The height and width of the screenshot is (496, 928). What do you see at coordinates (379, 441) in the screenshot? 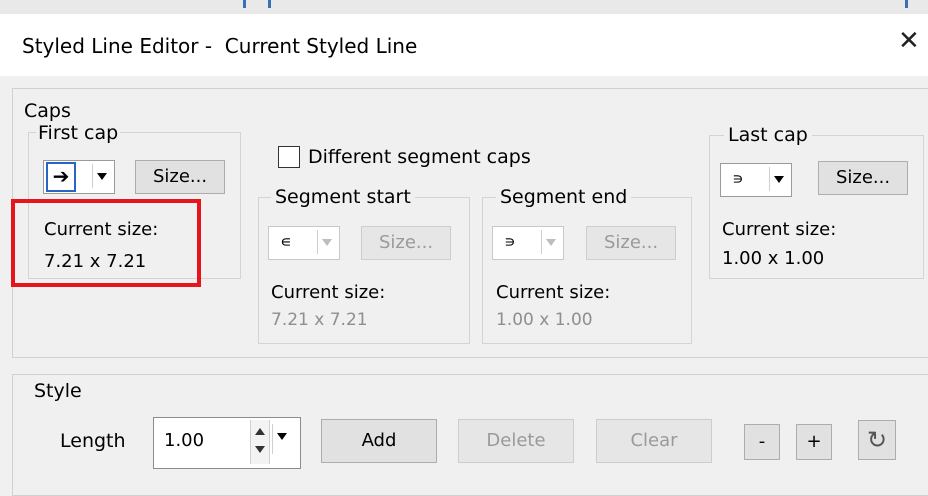
I see `add-button: Add` at bounding box center [379, 441].